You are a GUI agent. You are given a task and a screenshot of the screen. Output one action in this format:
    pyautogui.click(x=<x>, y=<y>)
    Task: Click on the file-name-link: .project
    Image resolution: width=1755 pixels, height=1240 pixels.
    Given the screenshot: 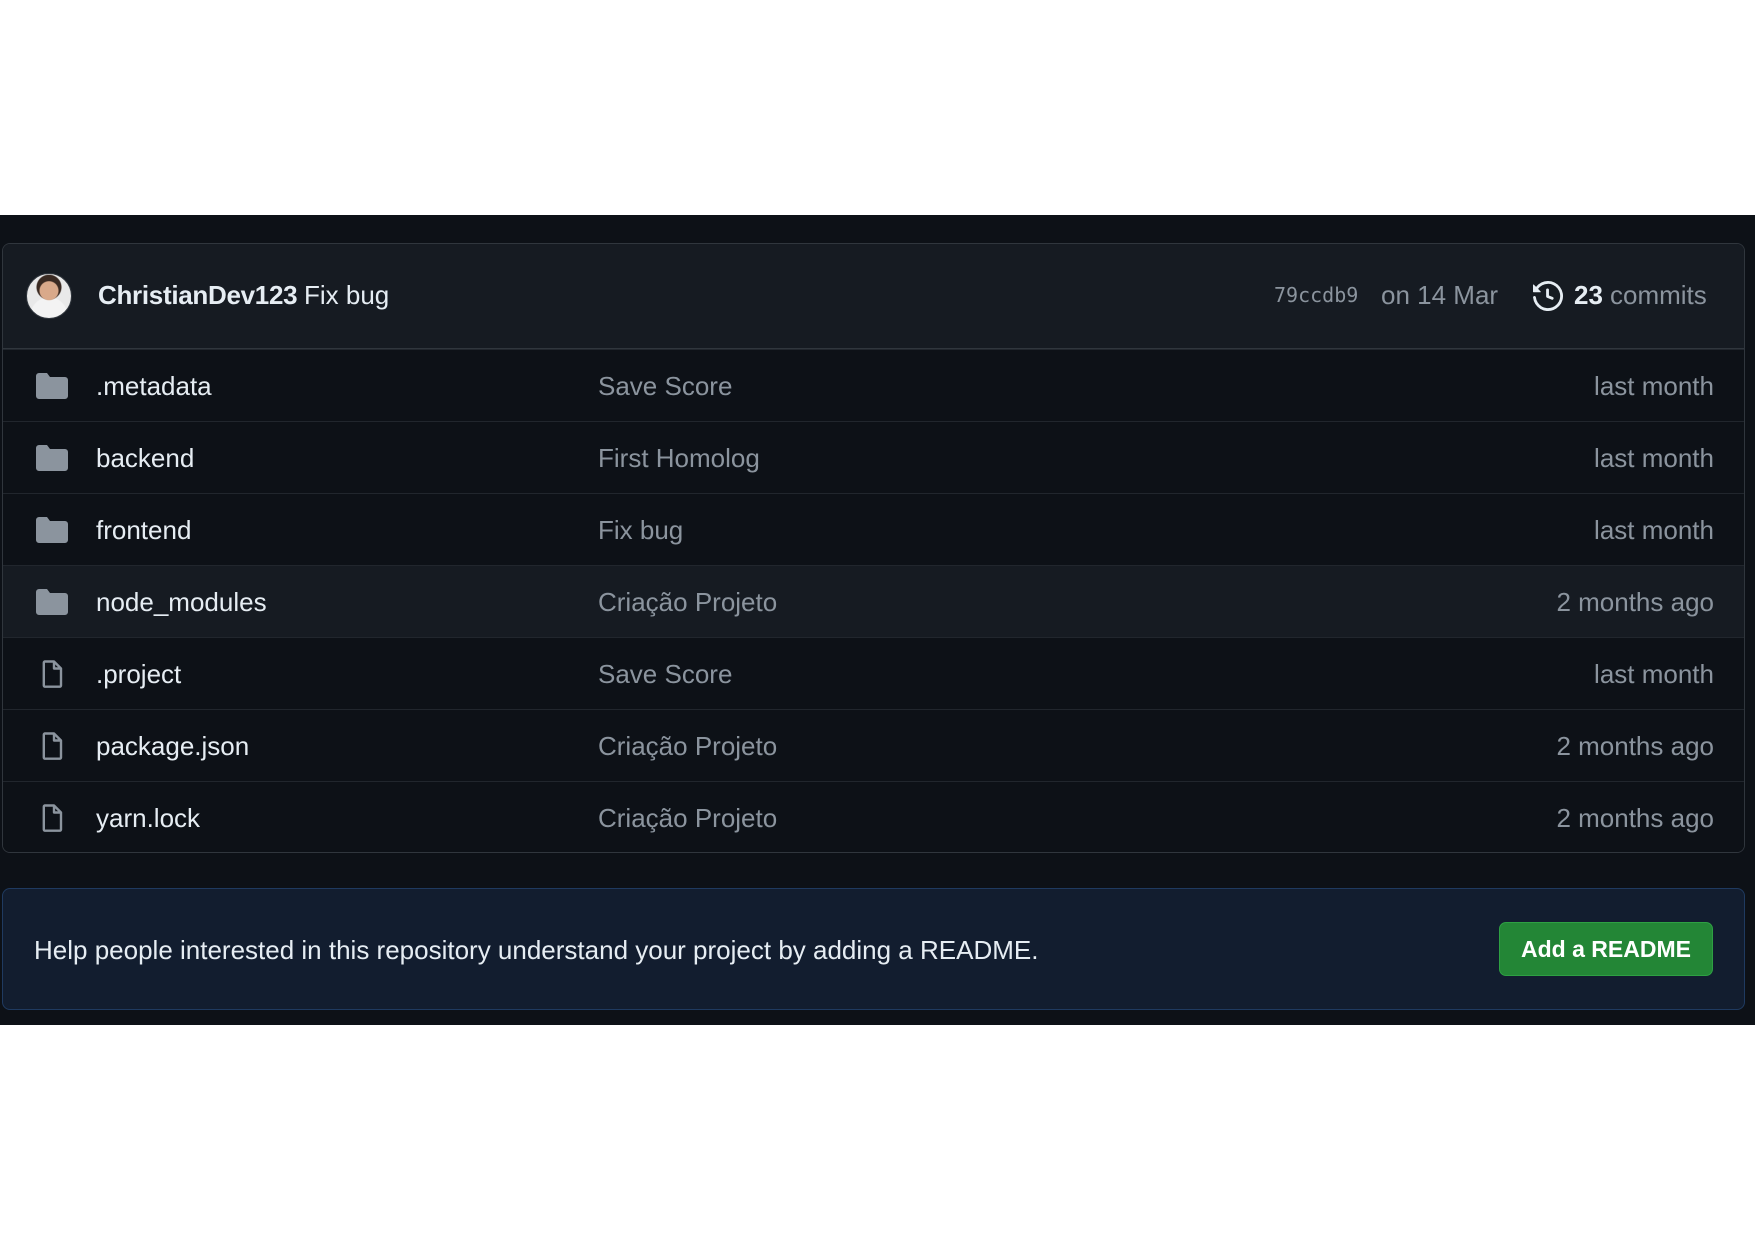 What is the action you would take?
    pyautogui.click(x=138, y=674)
    